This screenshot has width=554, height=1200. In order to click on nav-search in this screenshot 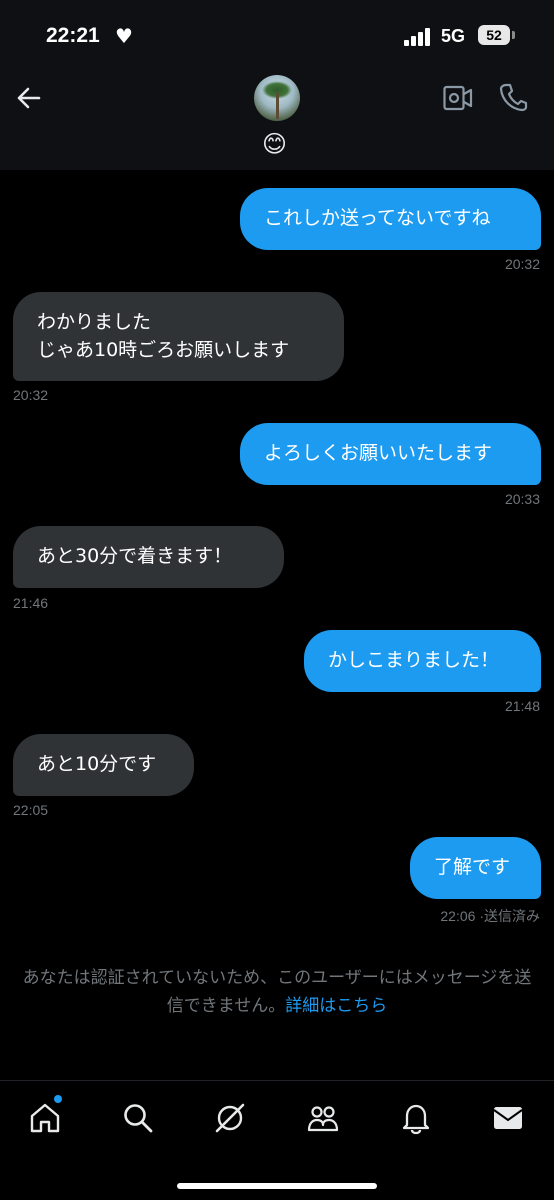, I will do `click(138, 1118)`.